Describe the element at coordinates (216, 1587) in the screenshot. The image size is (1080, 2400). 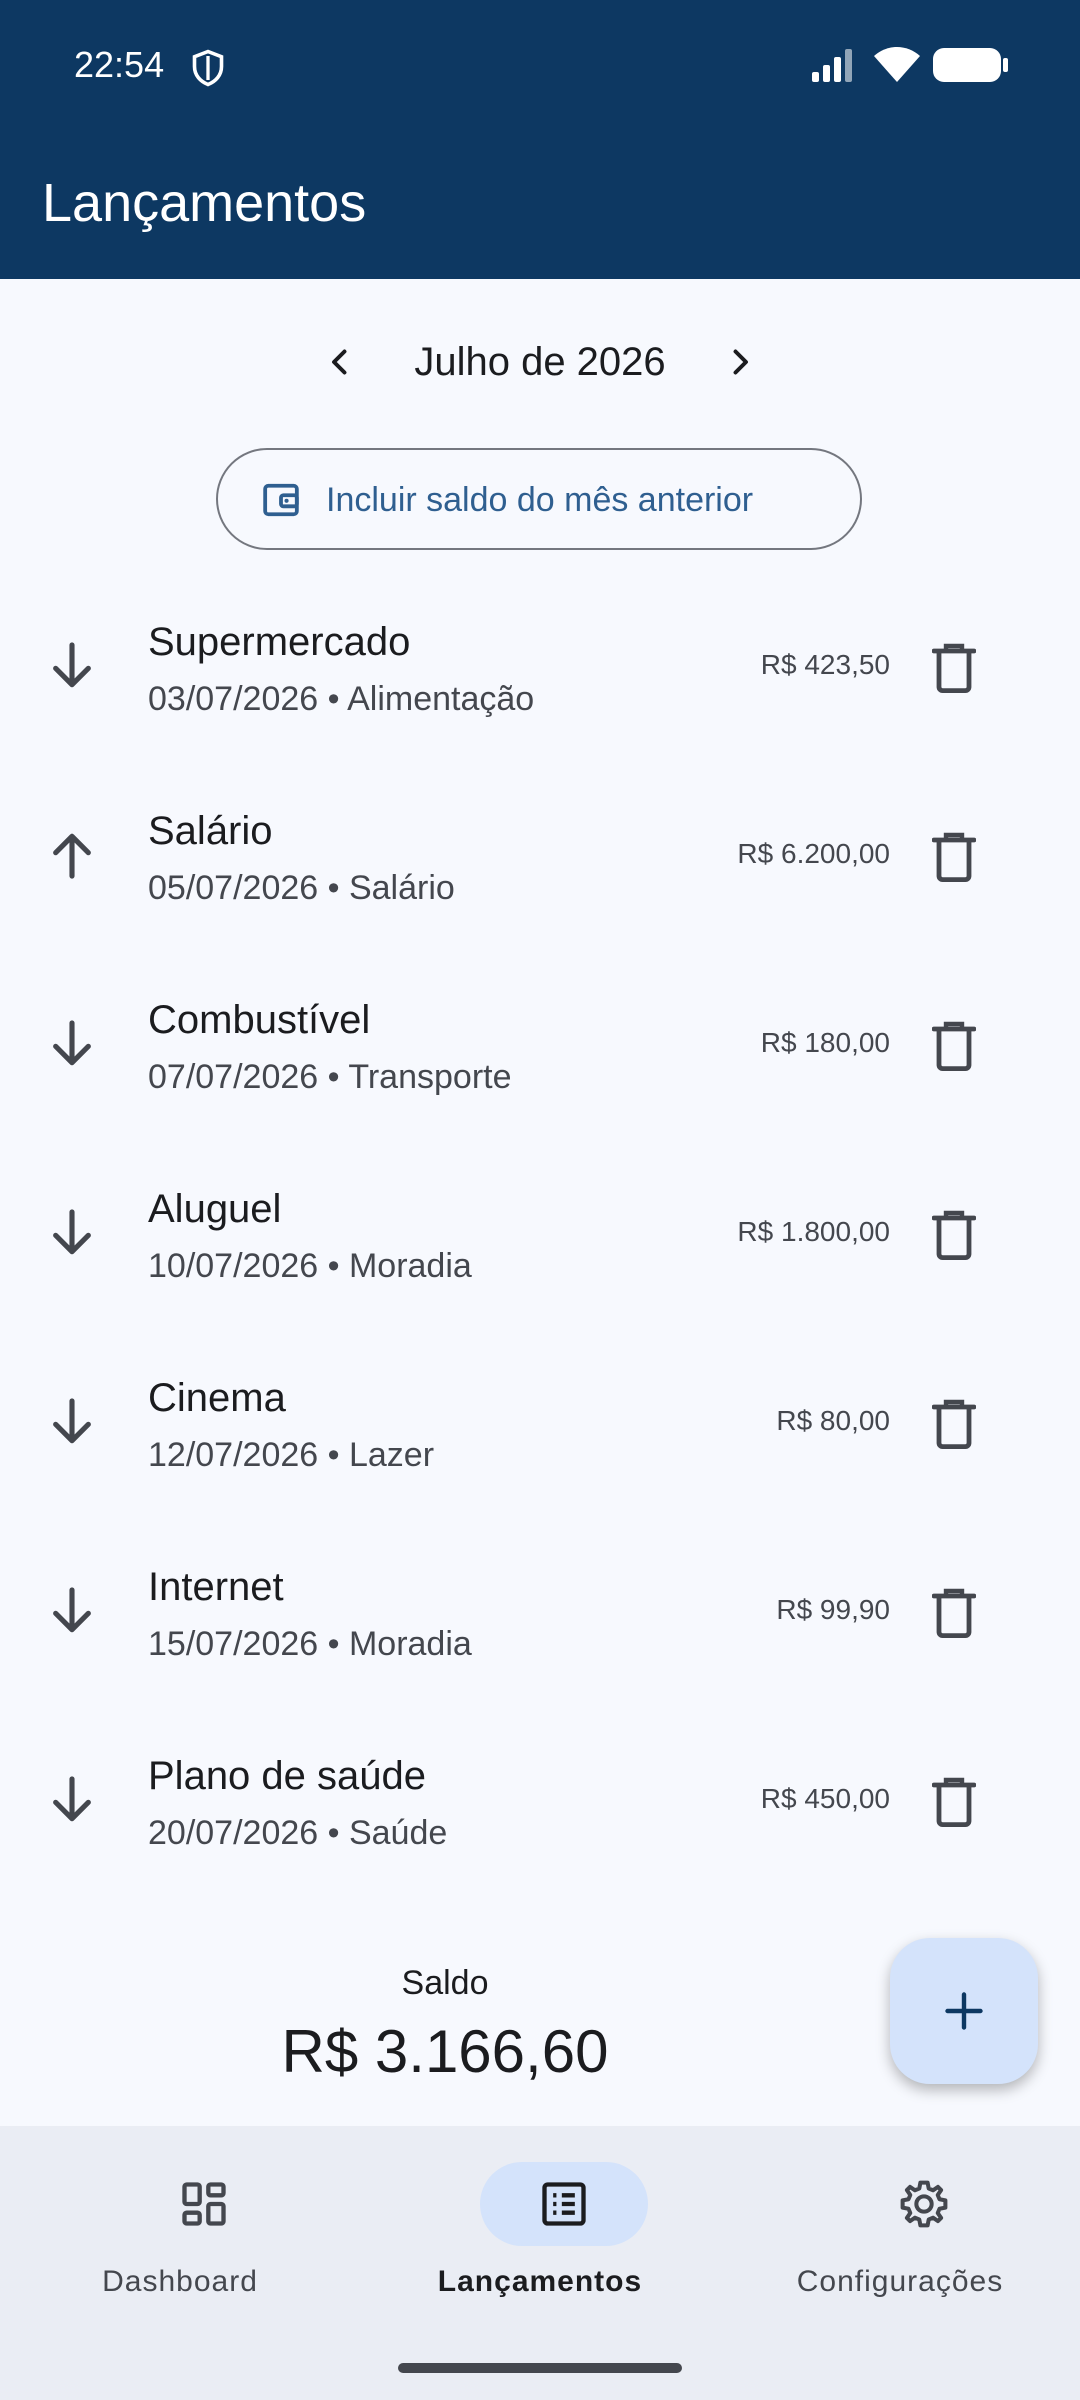
I see `transaction-title: Internet` at that location.